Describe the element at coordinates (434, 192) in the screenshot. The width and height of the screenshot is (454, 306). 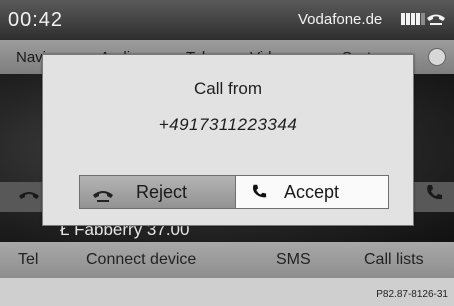
I see `call-icon` at that location.